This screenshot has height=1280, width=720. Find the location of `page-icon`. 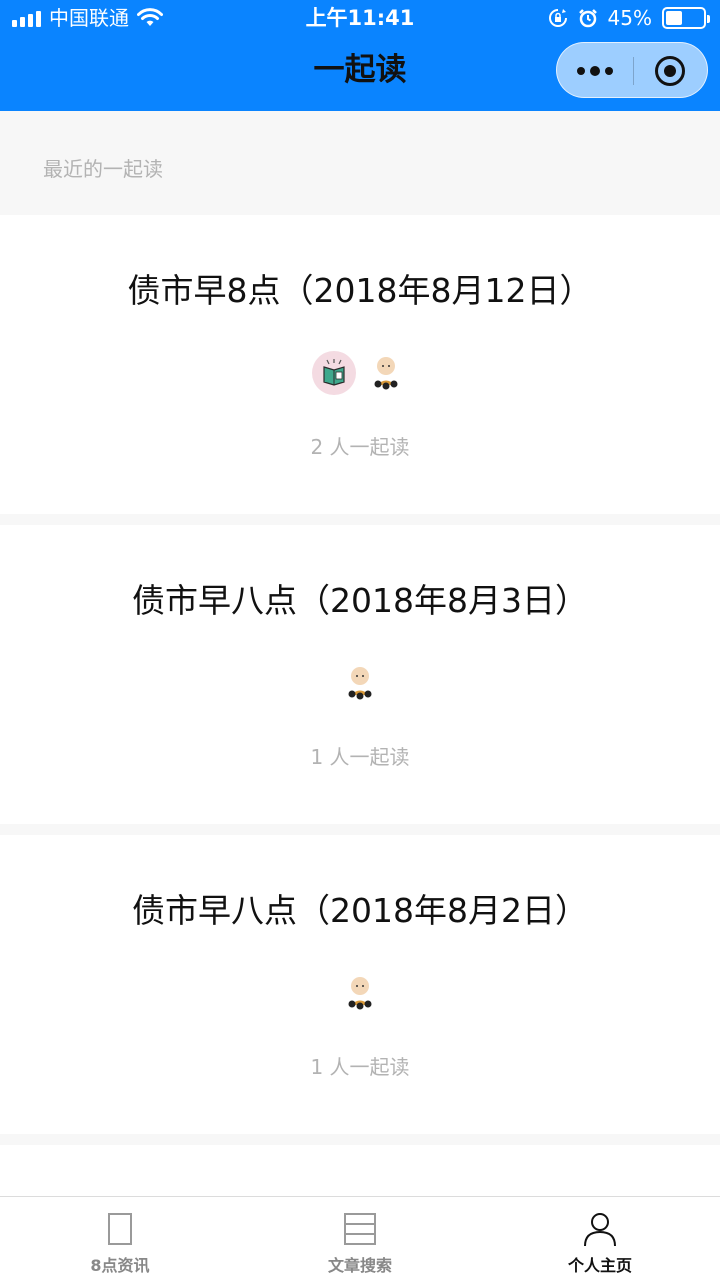

page-icon is located at coordinates (120, 1229).